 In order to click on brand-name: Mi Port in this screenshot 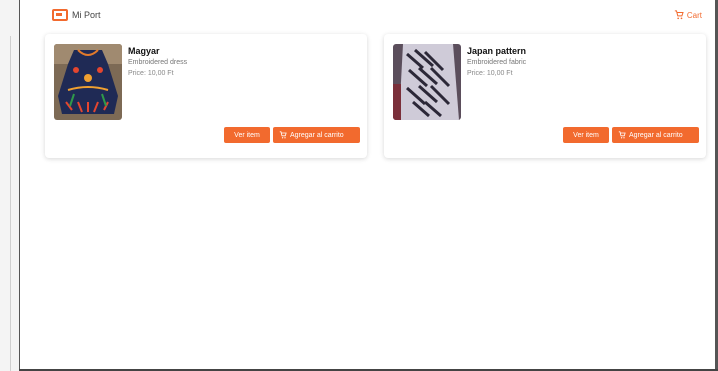, I will do `click(86, 15)`.